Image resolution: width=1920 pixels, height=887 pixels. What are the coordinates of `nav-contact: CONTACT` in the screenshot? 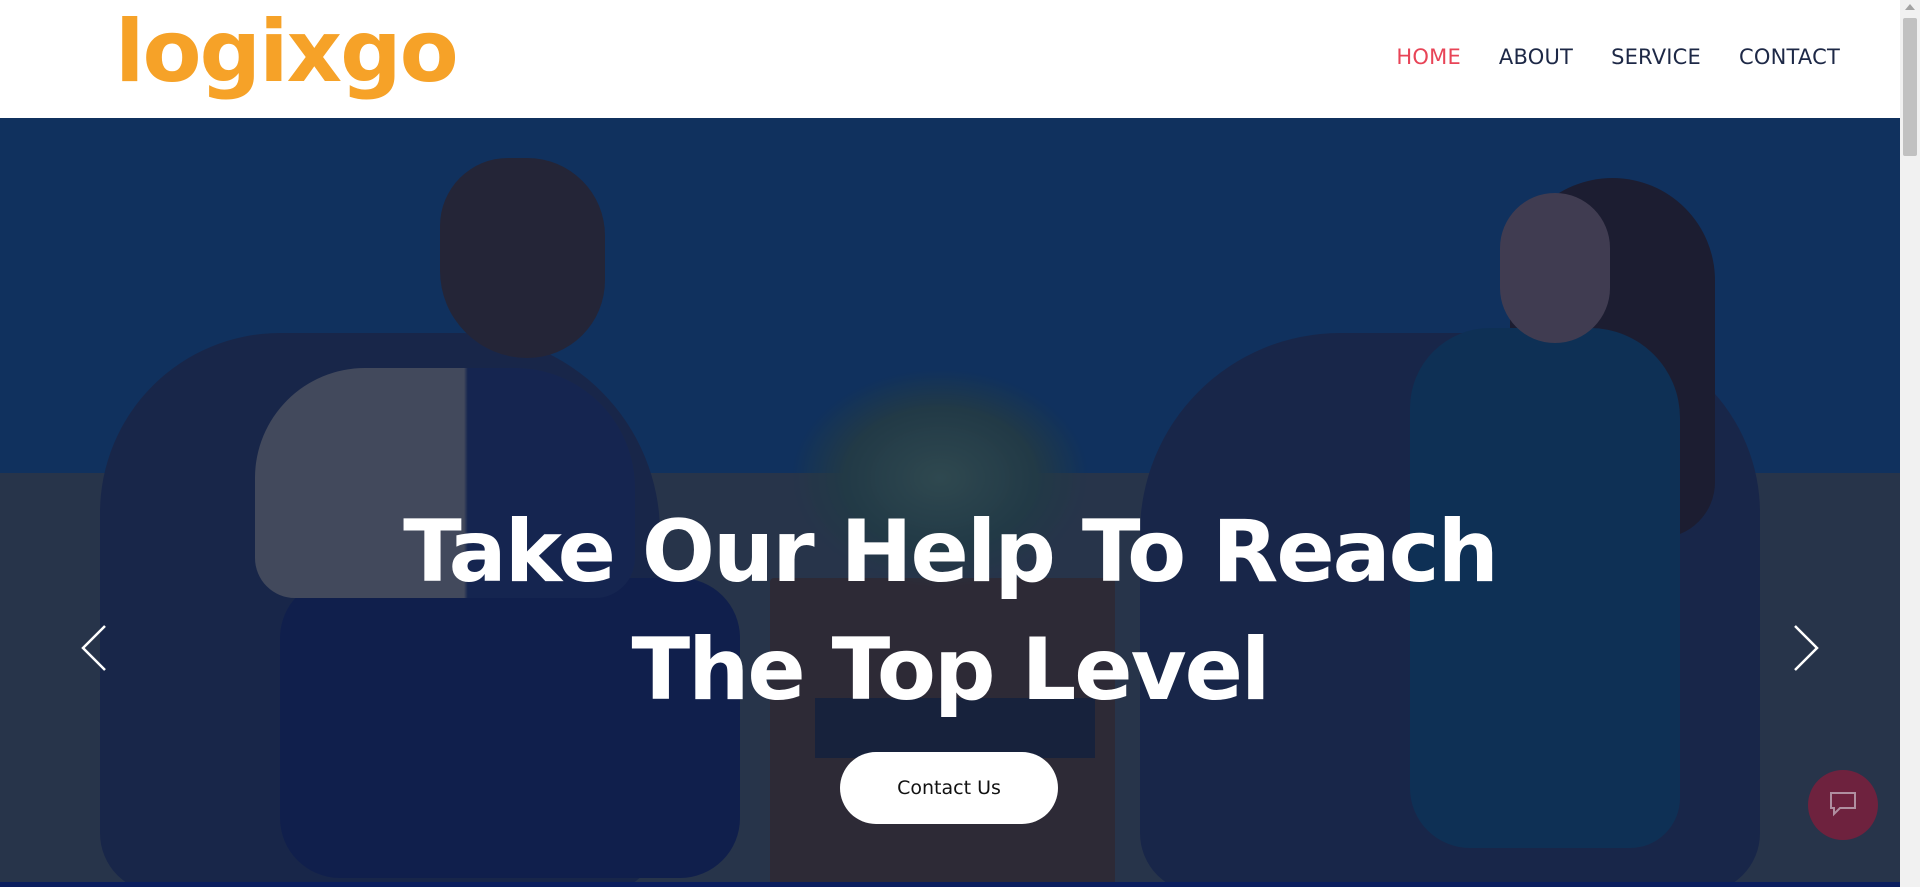 It's located at (1789, 57).